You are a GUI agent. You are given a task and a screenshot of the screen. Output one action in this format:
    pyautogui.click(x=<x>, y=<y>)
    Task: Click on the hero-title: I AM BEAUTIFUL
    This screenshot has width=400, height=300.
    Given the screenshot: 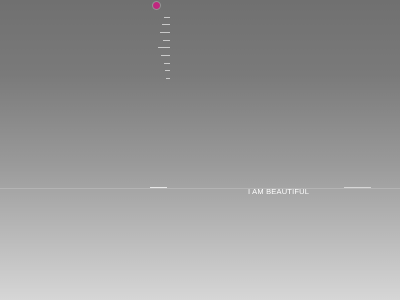 What is the action you would take?
    pyautogui.click(x=279, y=191)
    